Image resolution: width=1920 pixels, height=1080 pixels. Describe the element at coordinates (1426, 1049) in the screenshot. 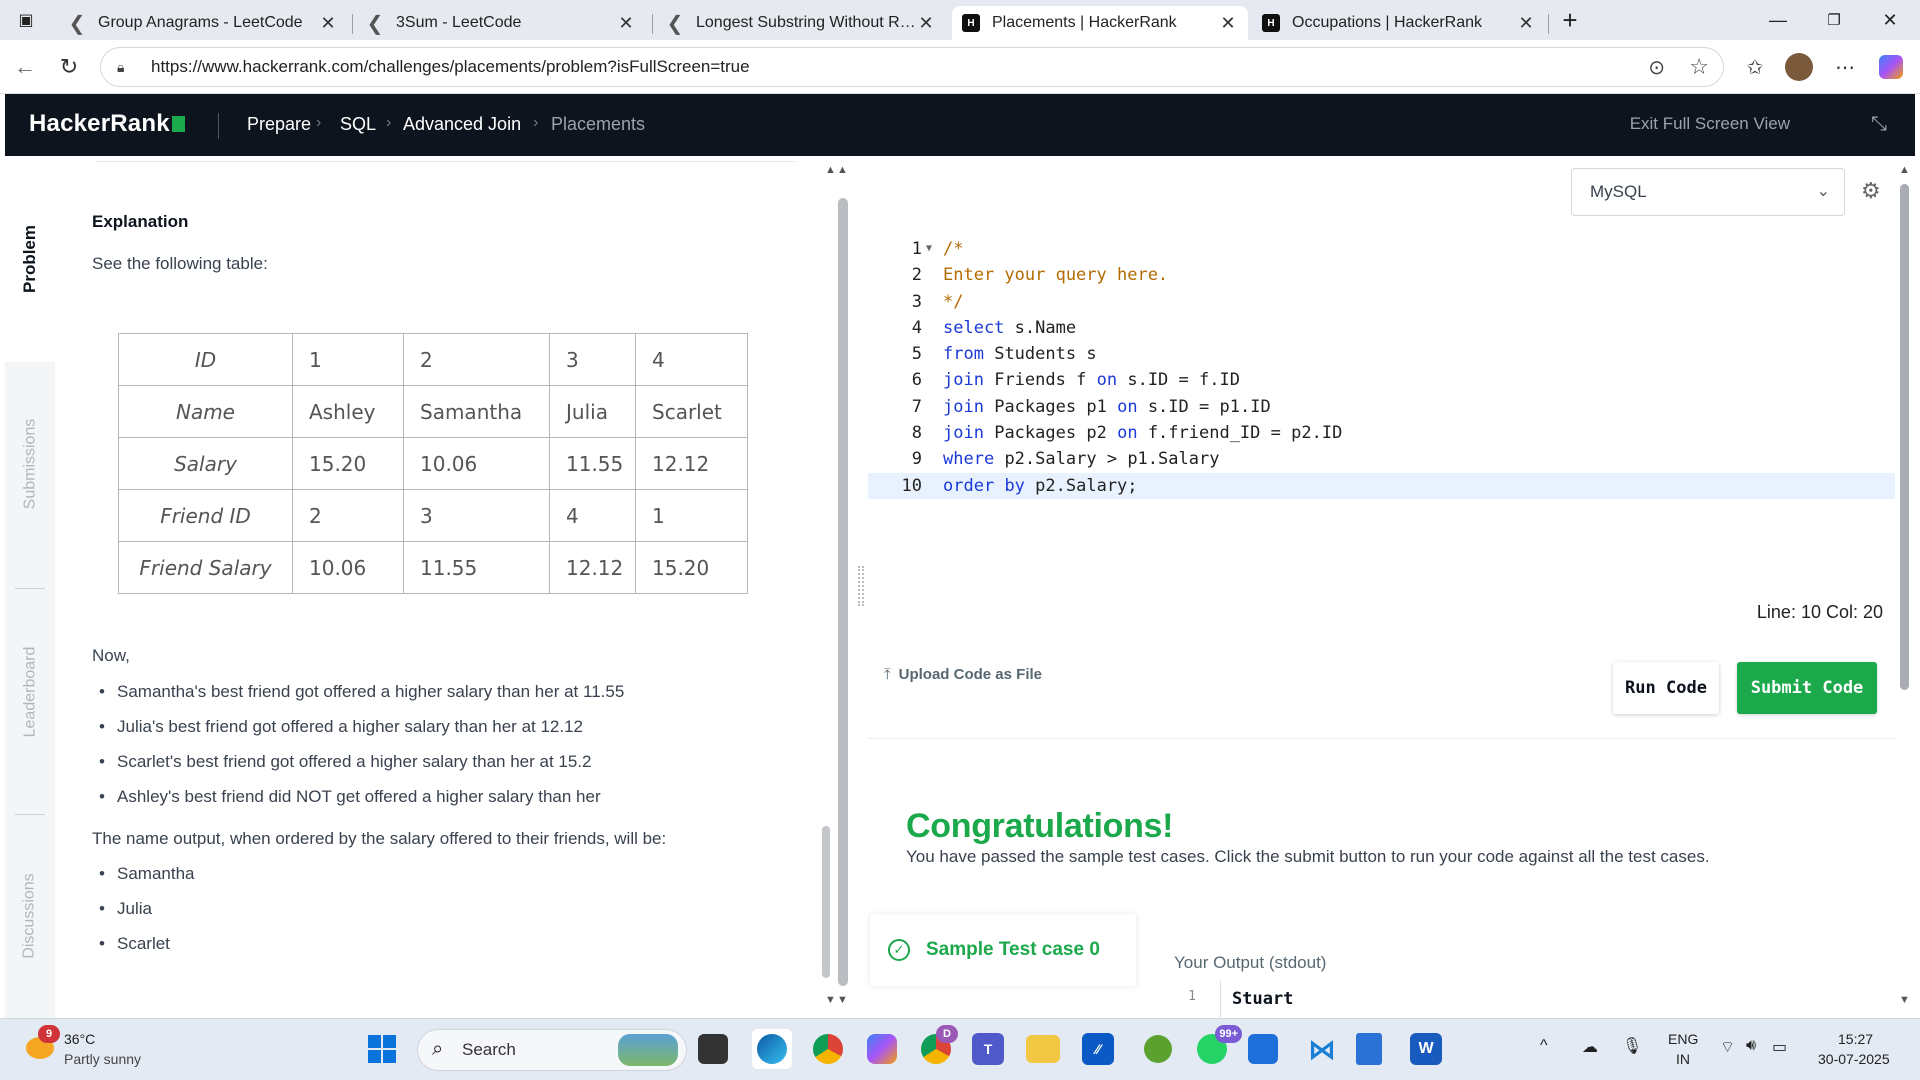

I see `word-icon: W` at that location.